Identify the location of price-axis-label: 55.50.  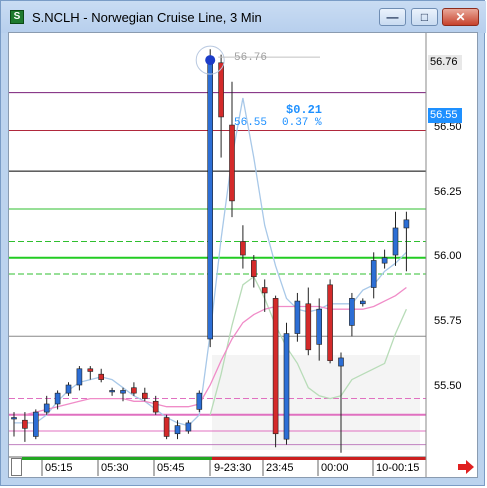
(448, 386).